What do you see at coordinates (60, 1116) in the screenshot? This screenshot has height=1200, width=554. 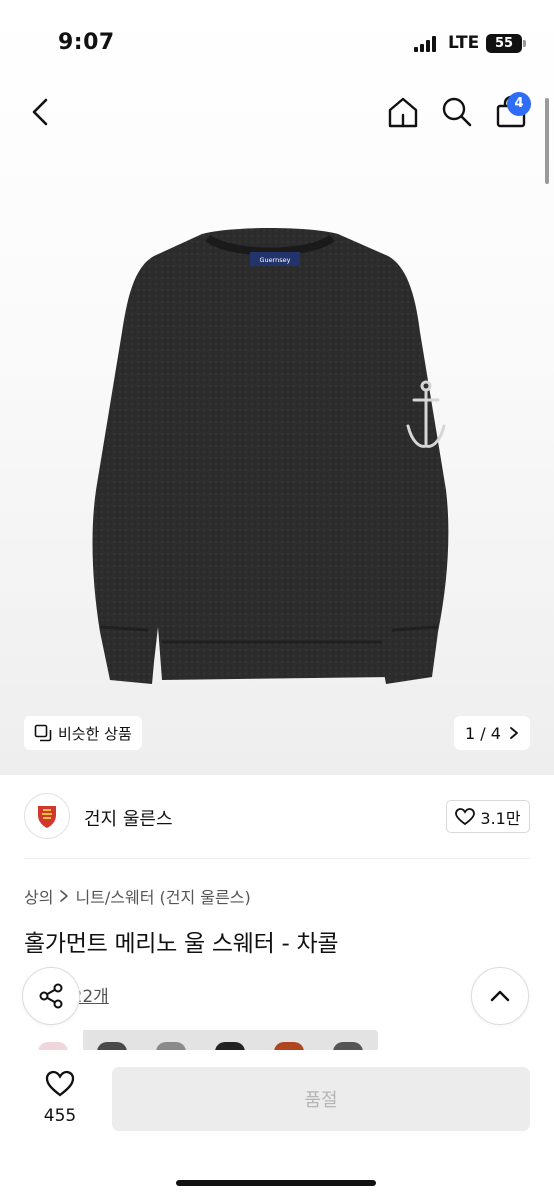 I see `wishlist-count: 455` at bounding box center [60, 1116].